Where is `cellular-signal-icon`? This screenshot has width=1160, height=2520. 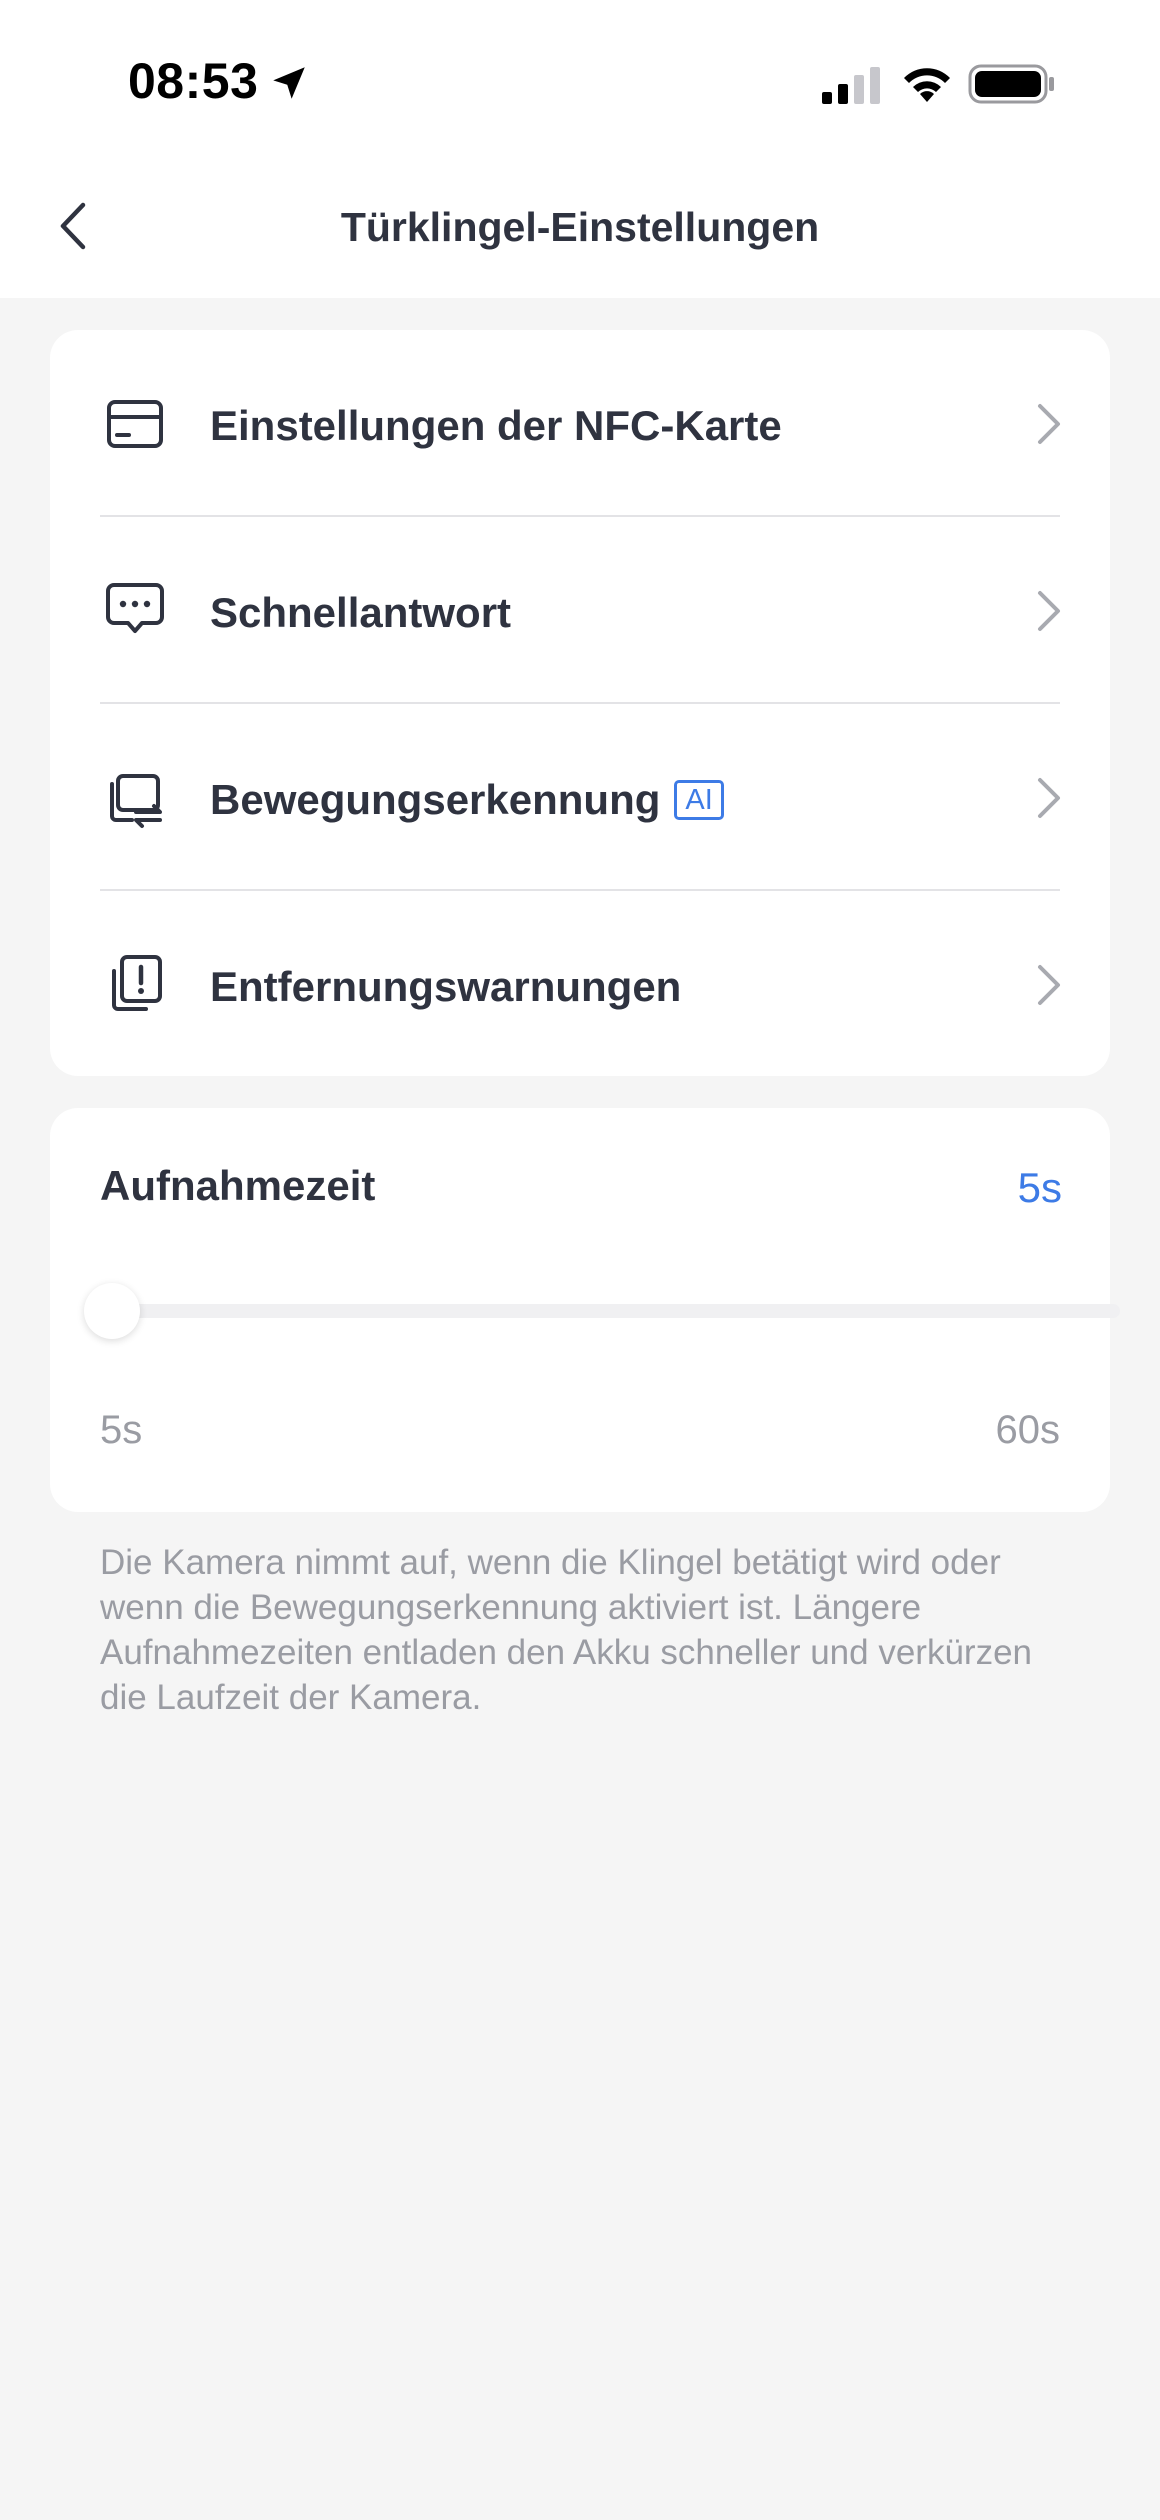
cellular-signal-icon is located at coordinates (851, 85).